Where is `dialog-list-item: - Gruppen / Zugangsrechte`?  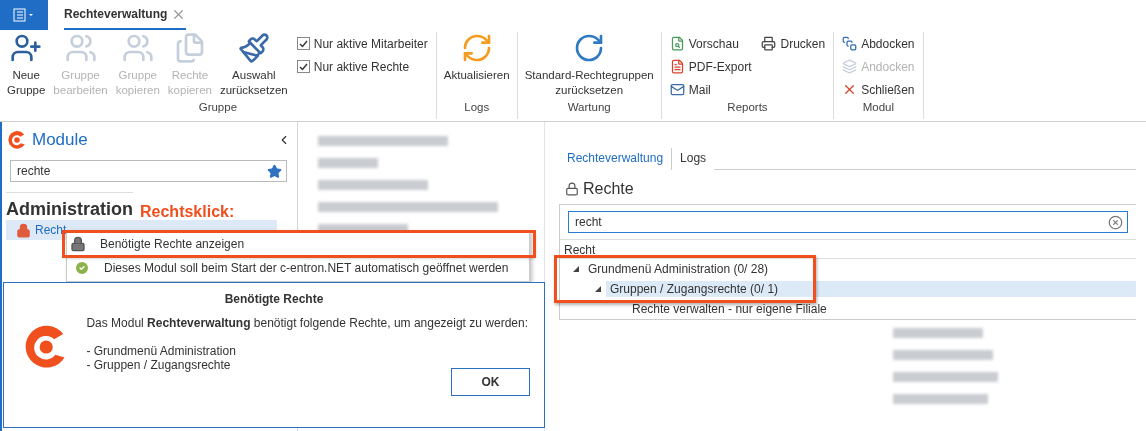 dialog-list-item: - Gruppen / Zugangsrechte is located at coordinates (159, 365).